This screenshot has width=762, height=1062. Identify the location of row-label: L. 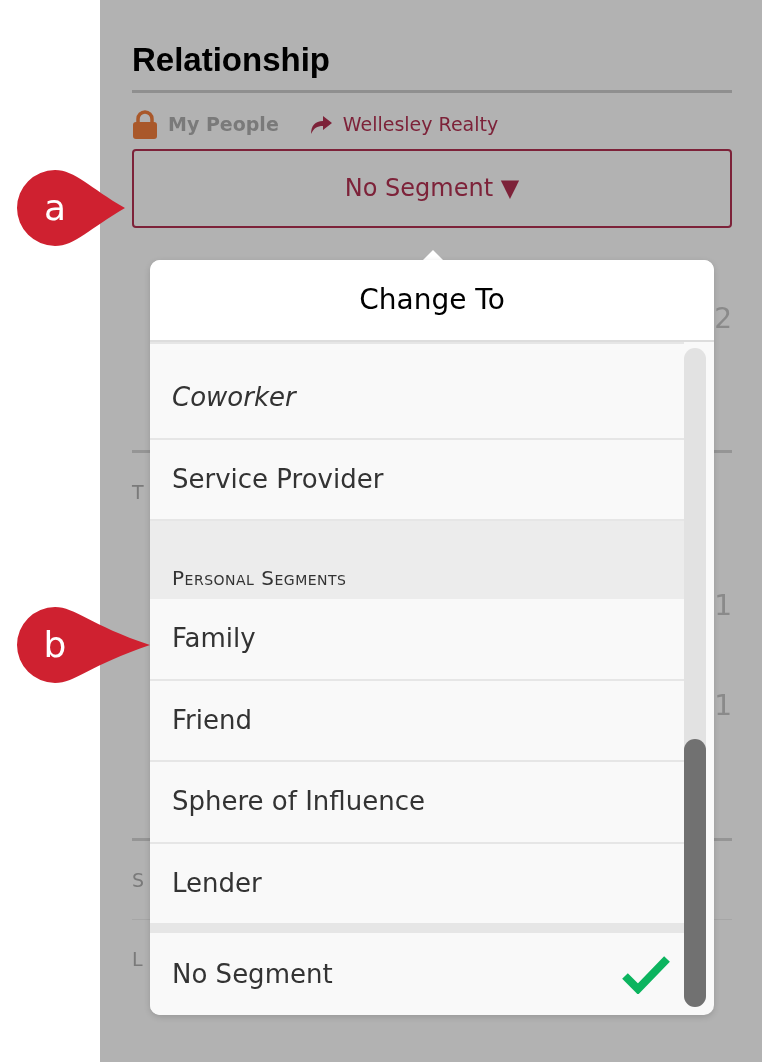
(137, 960).